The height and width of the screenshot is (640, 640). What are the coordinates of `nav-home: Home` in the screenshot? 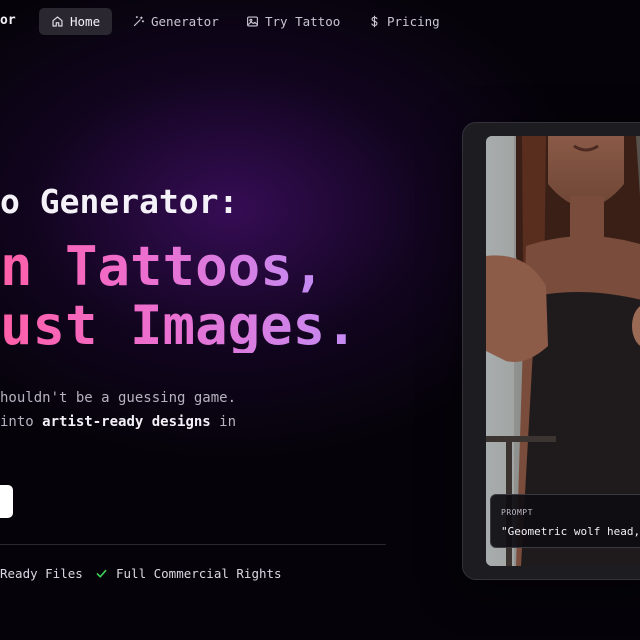 It's located at (76, 21).